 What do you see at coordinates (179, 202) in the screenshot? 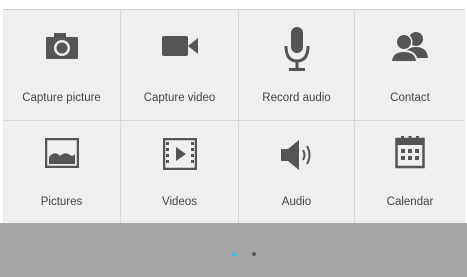
I see `videos-label: Videos` at bounding box center [179, 202].